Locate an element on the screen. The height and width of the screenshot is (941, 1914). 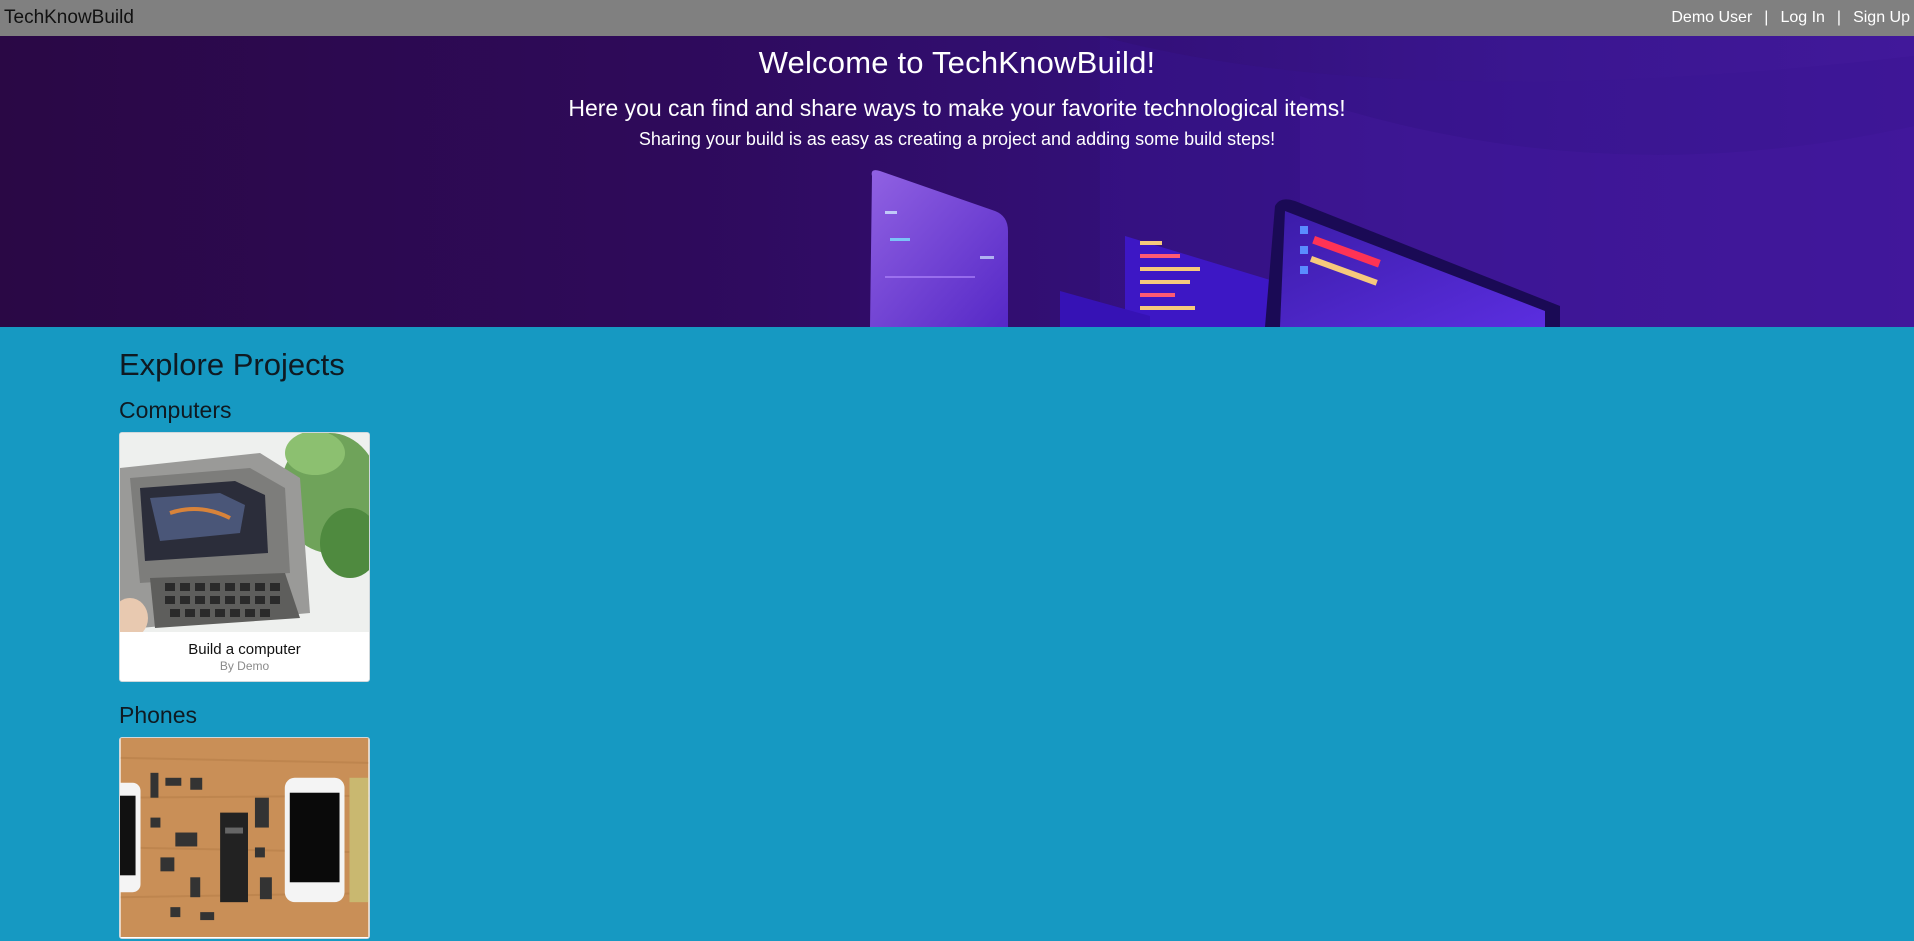
project-card is located at coordinates (244, 838).